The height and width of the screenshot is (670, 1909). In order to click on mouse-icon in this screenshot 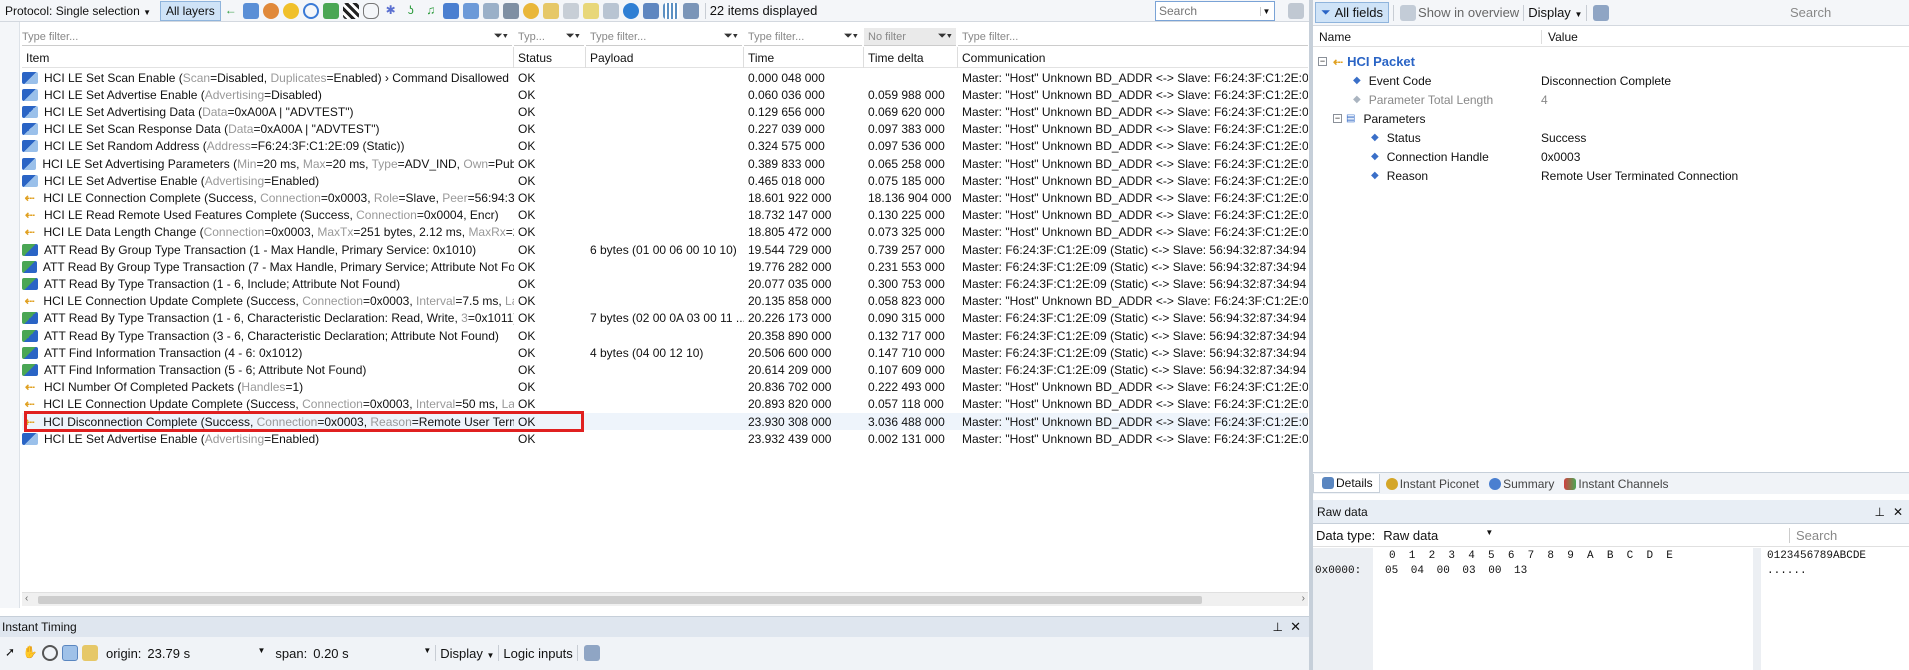, I will do `click(370, 10)`.